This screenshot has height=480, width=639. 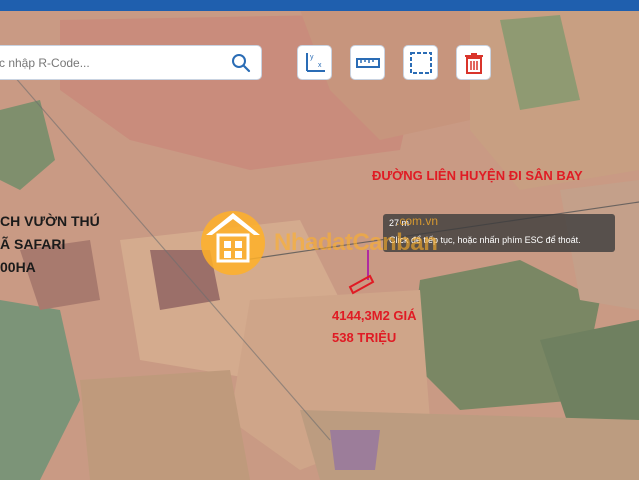 I want to click on search-box, so click(x=131, y=62).